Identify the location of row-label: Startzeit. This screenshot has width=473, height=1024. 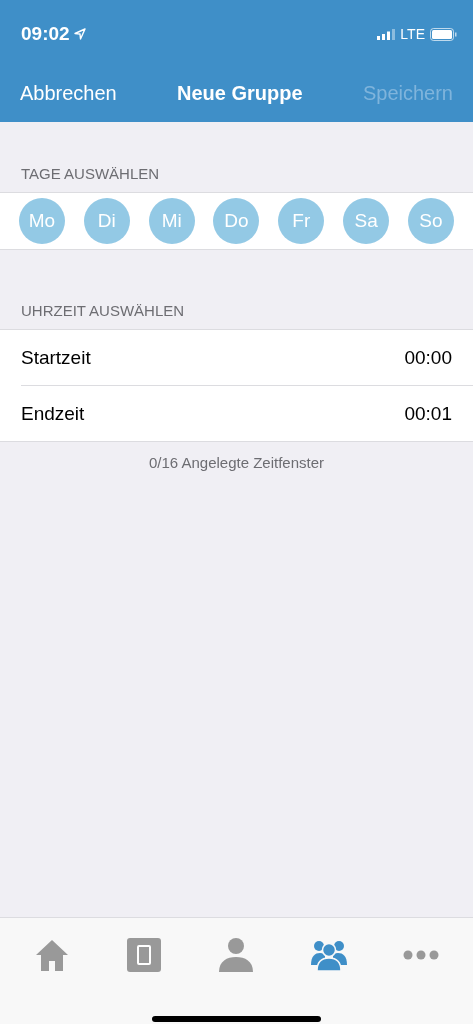
(56, 357).